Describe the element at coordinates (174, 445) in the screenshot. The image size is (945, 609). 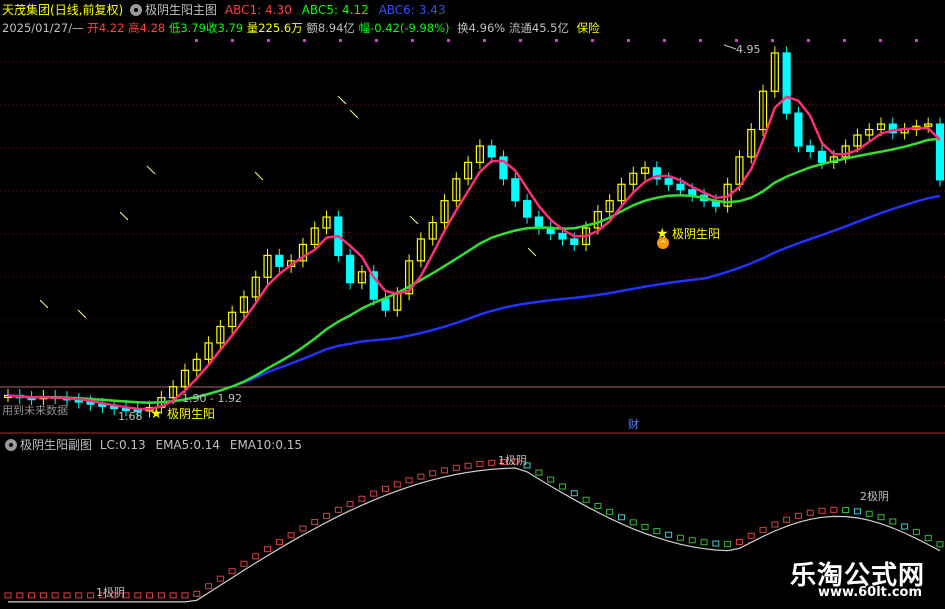
I see `ema5-label: EMA5:` at that location.